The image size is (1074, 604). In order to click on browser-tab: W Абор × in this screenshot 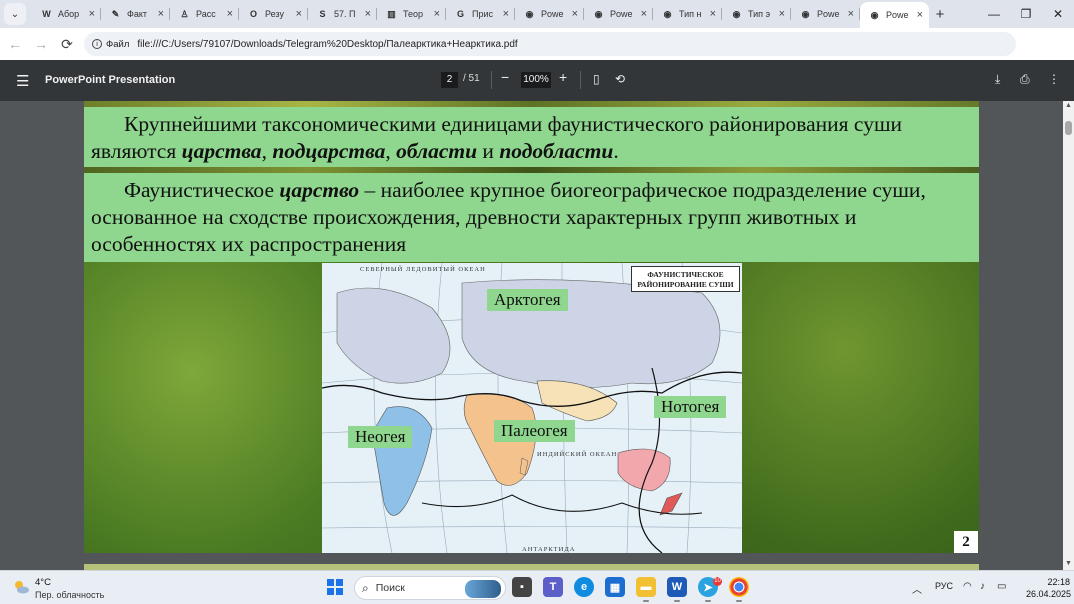, I will do `click(66, 14)`.